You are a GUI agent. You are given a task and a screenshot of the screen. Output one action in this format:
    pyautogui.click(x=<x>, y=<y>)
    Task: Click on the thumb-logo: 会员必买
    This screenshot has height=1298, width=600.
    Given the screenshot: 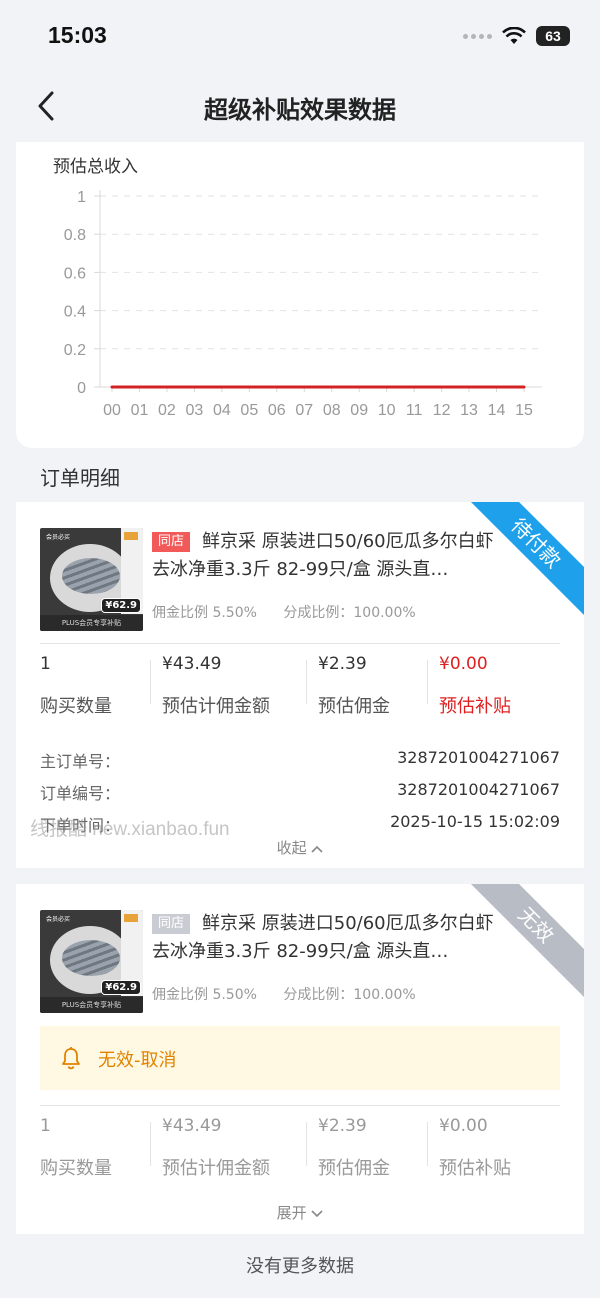 What is the action you would take?
    pyautogui.click(x=58, y=537)
    